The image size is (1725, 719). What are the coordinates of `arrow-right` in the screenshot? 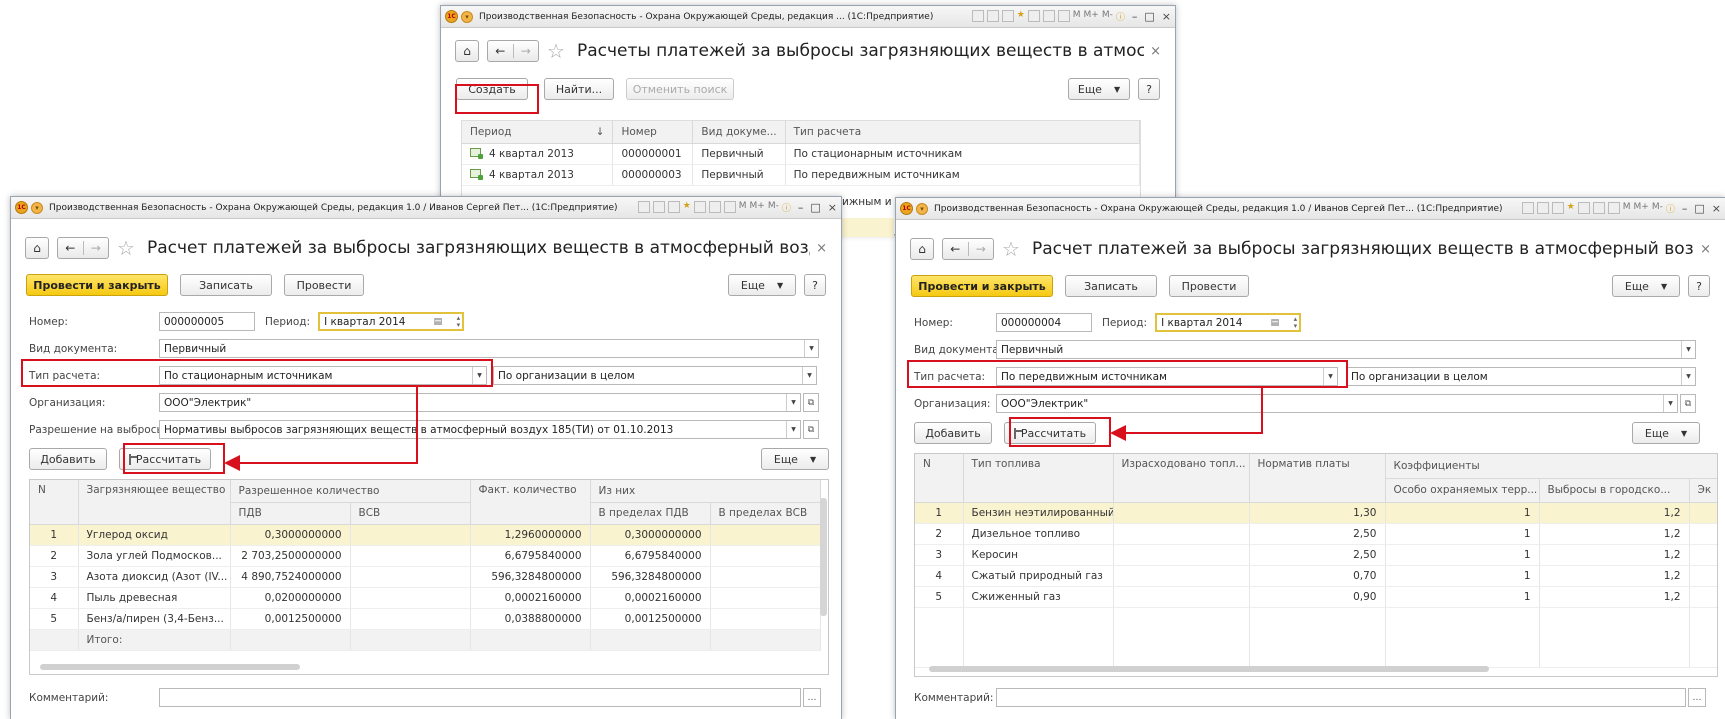 It's located at (1186, 414).